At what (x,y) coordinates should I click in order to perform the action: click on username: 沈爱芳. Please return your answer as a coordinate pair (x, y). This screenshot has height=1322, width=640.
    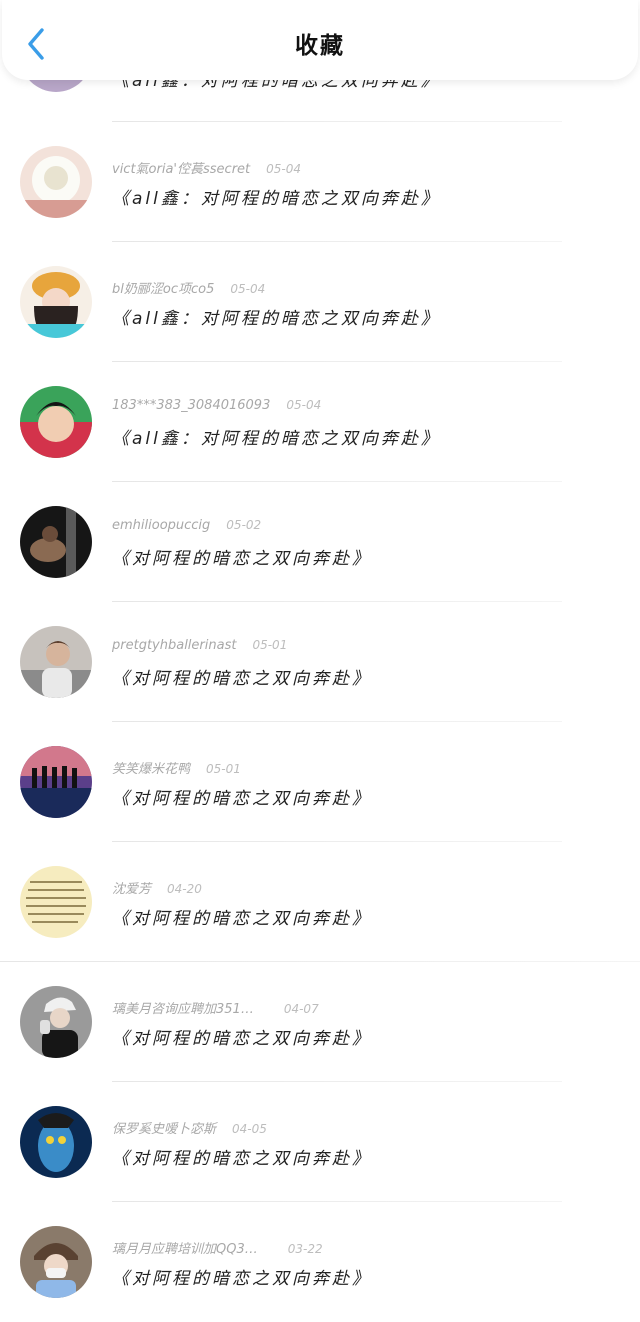
    Looking at the image, I should click on (131, 889).